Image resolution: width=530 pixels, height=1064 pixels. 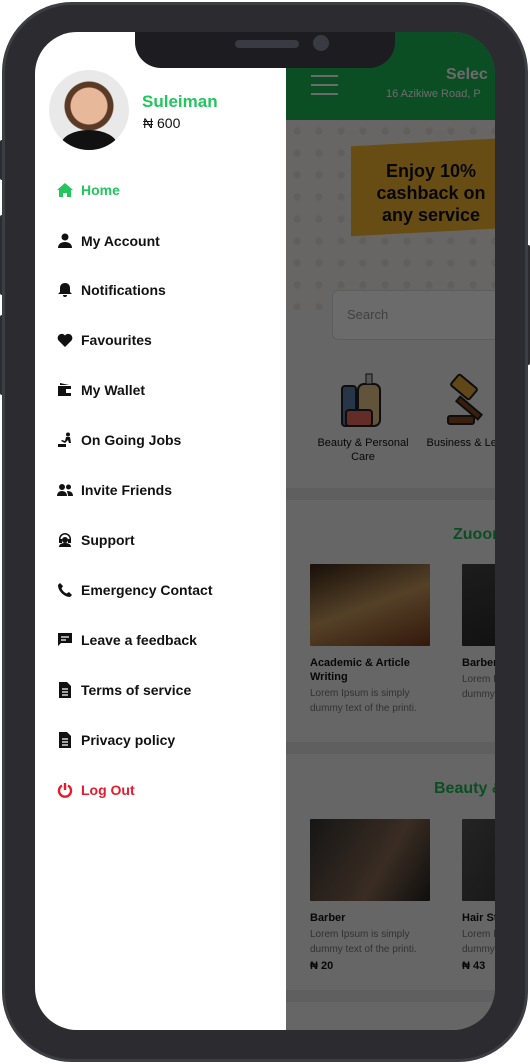 I want to click on menu-item-label: Emergency Contact, so click(x=147, y=590).